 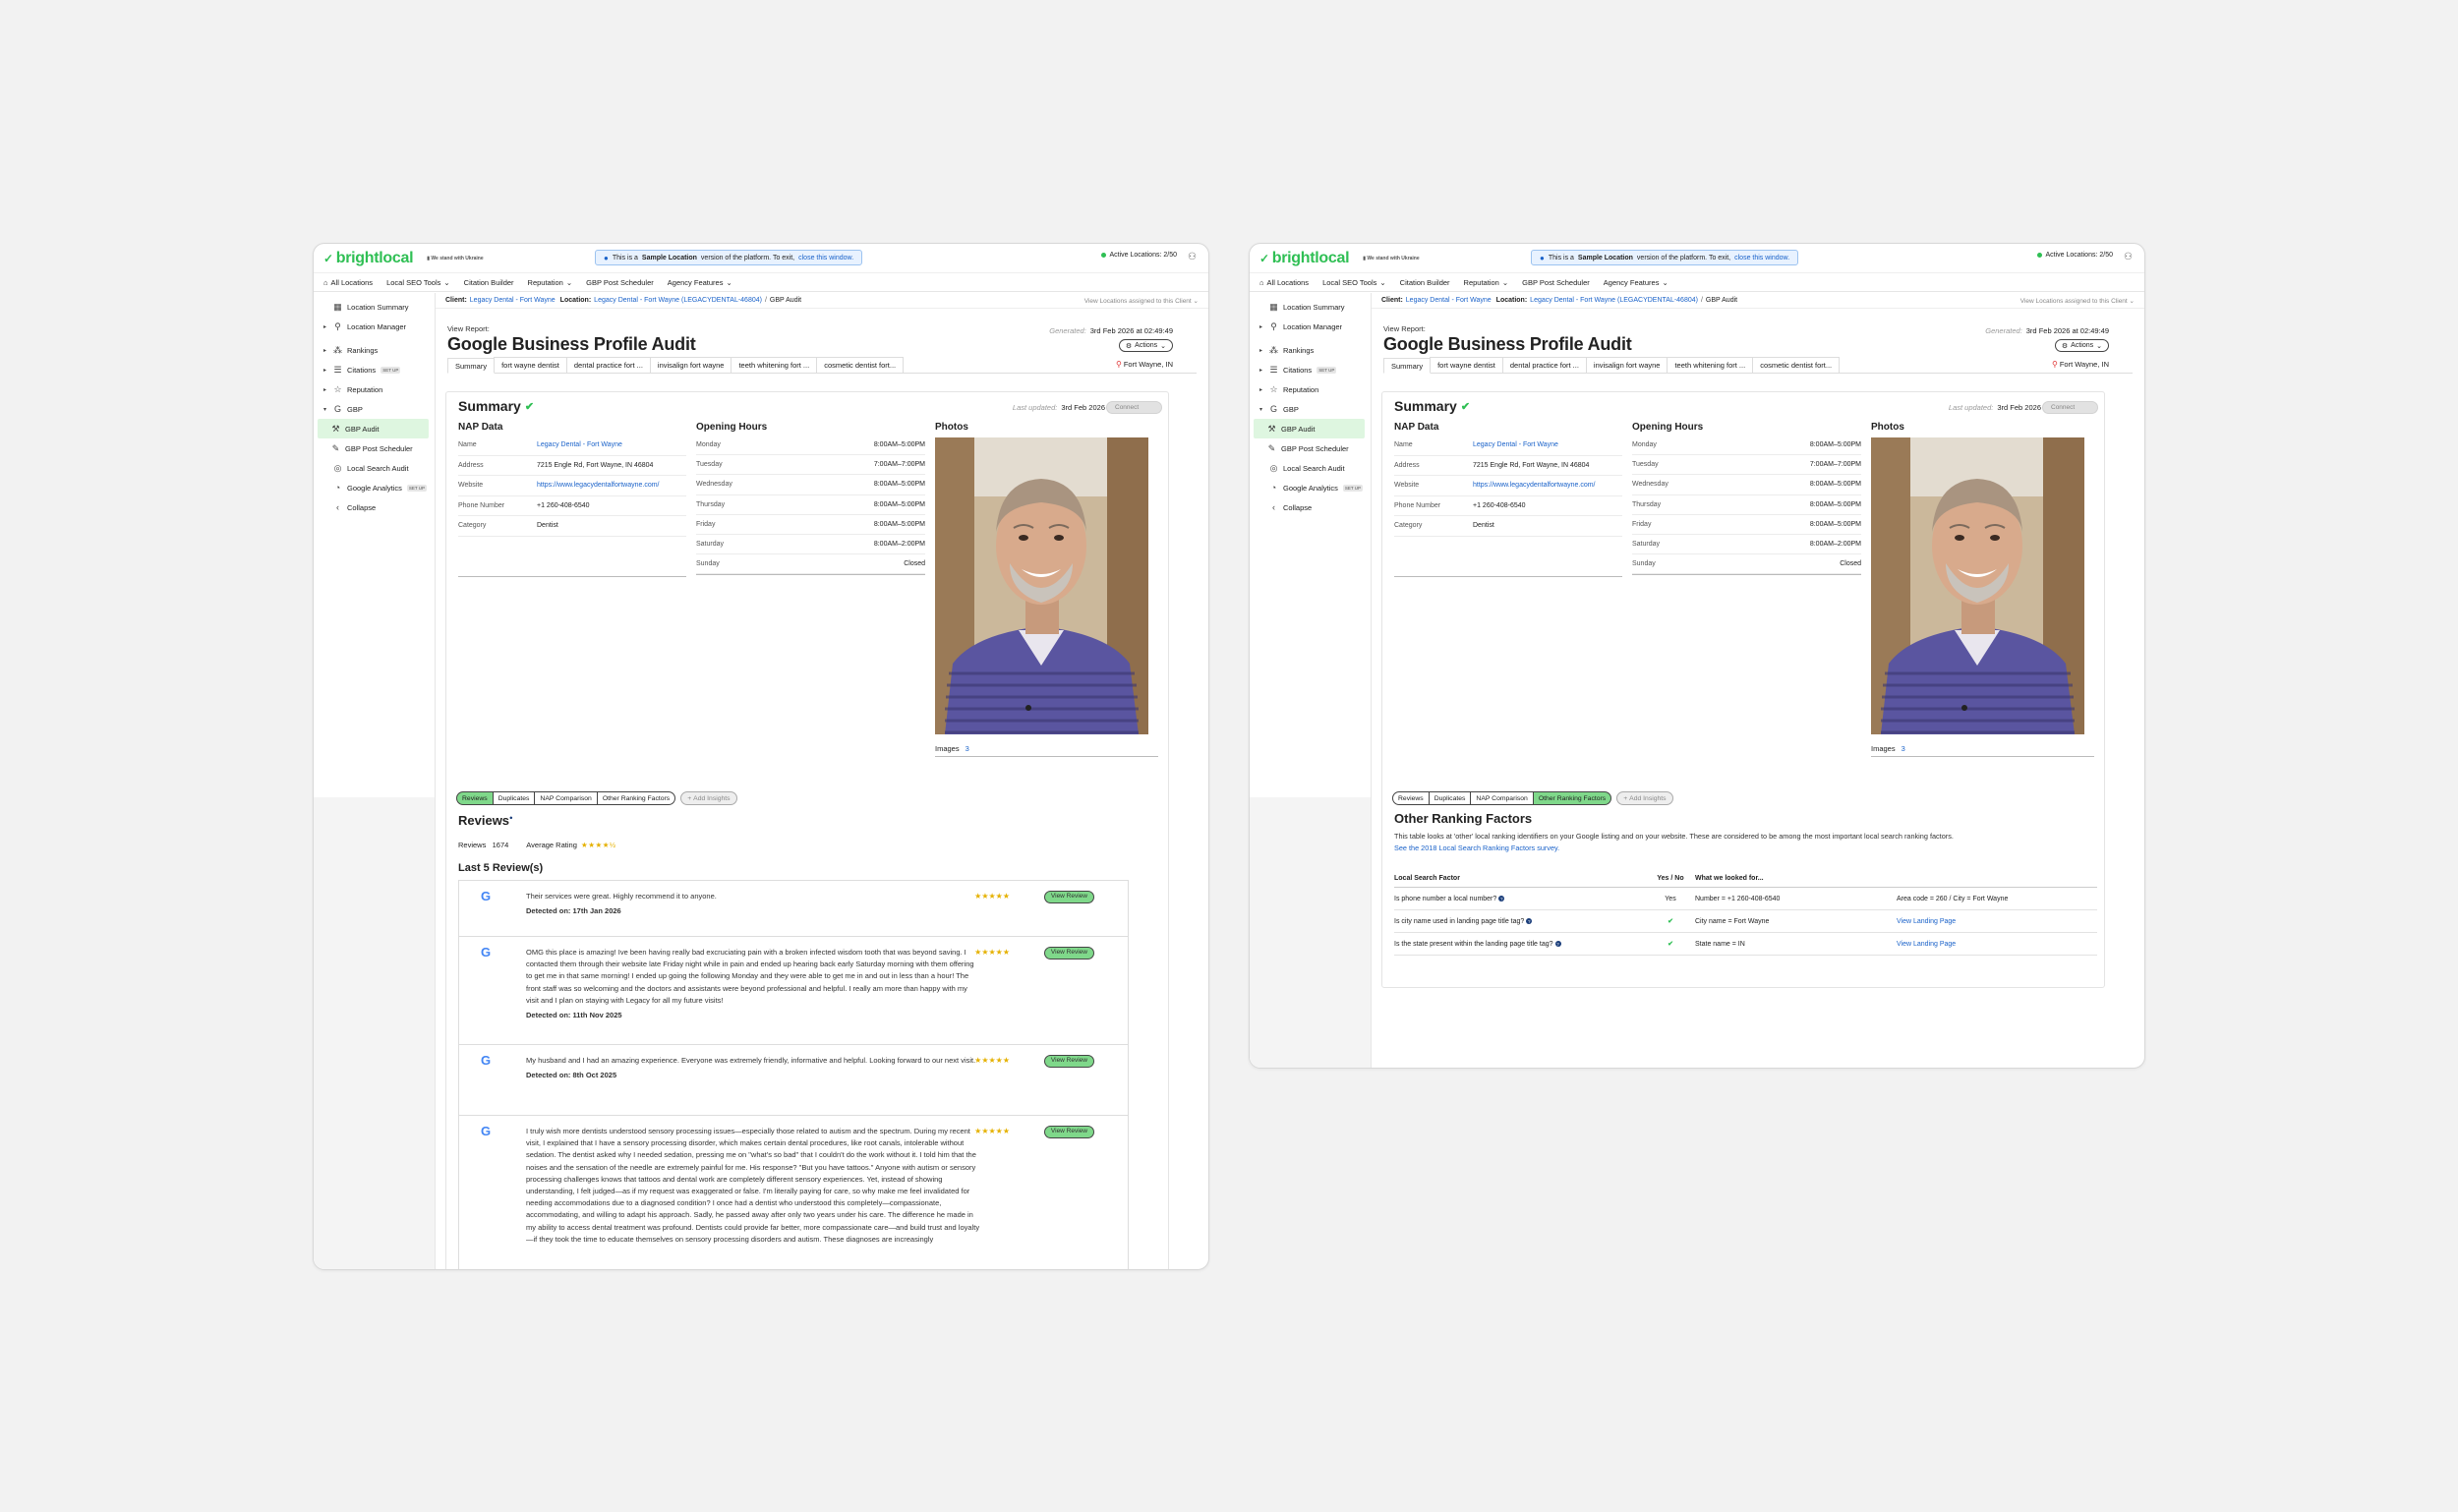 What do you see at coordinates (337, 507) in the screenshot?
I see `chevron-left-icon: ‹` at bounding box center [337, 507].